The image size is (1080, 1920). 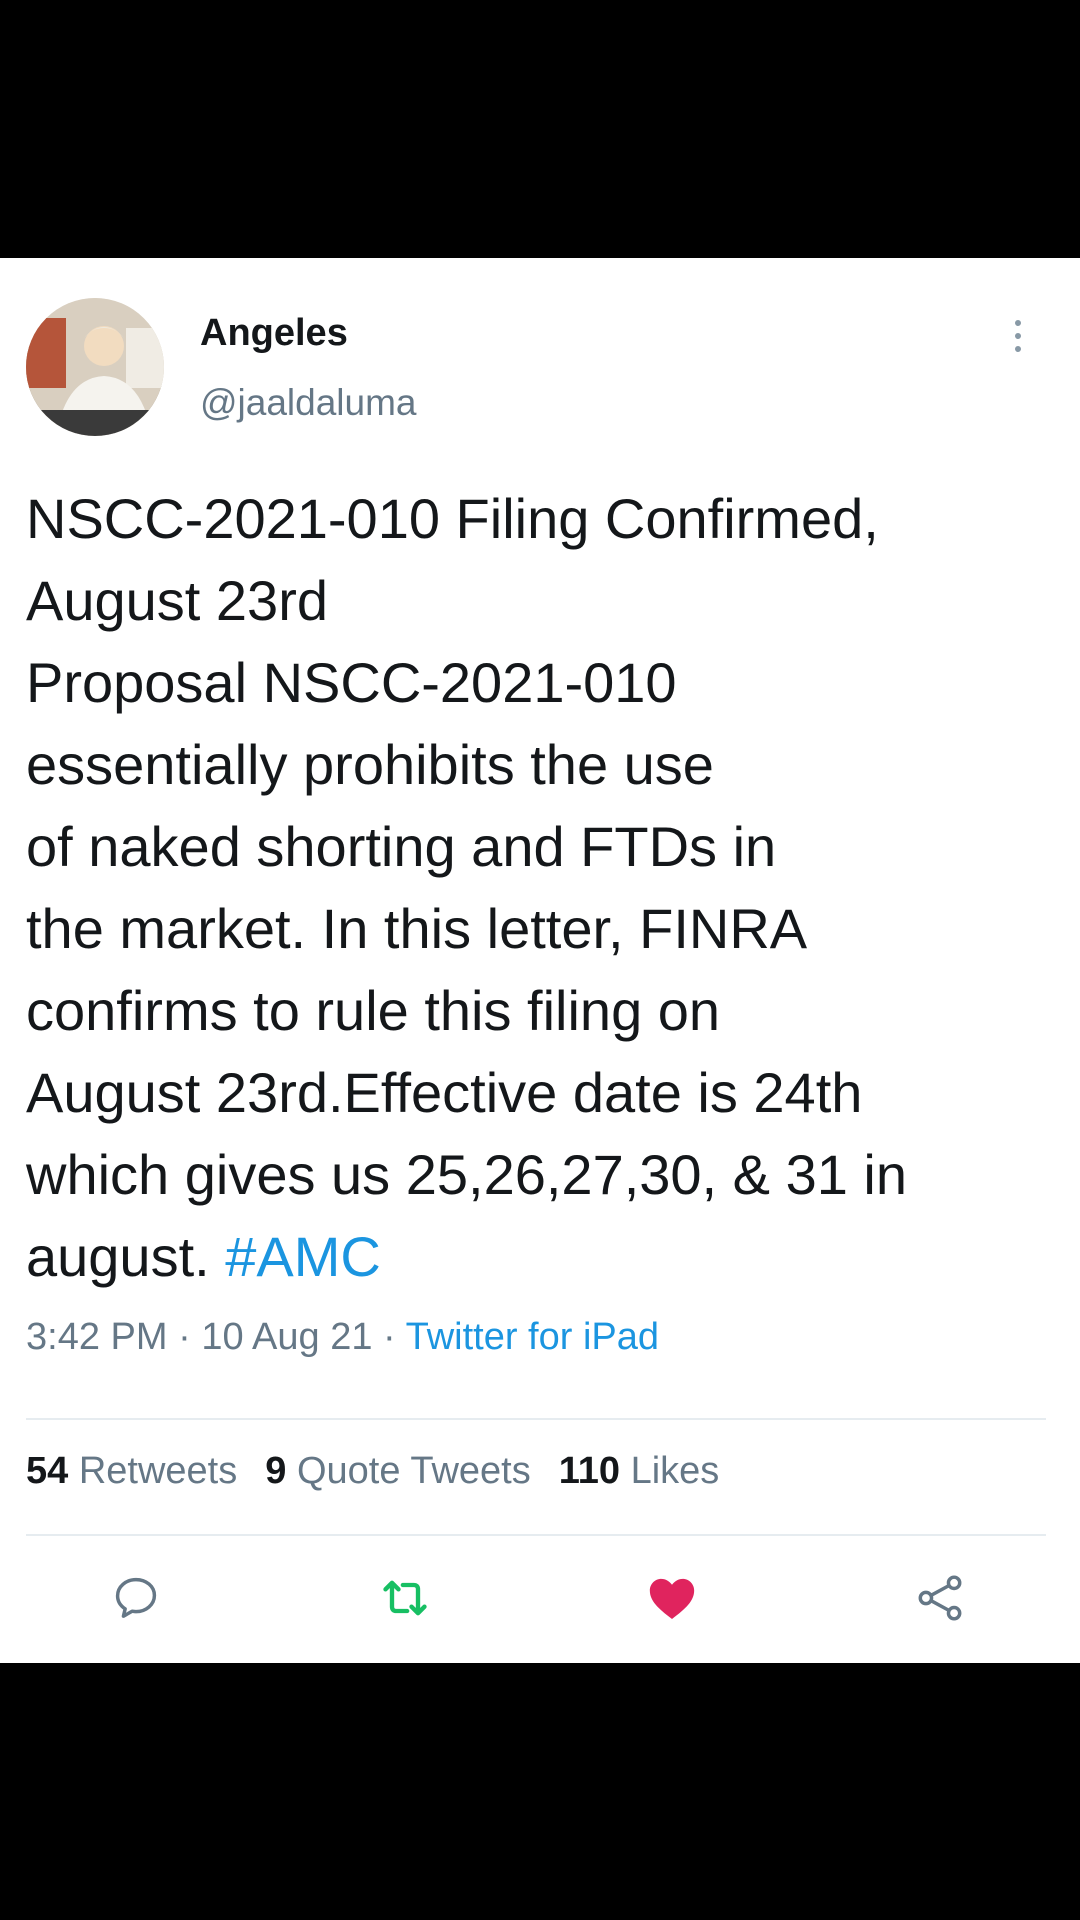 What do you see at coordinates (274, 333) in the screenshot?
I see `display-name: Angeles` at bounding box center [274, 333].